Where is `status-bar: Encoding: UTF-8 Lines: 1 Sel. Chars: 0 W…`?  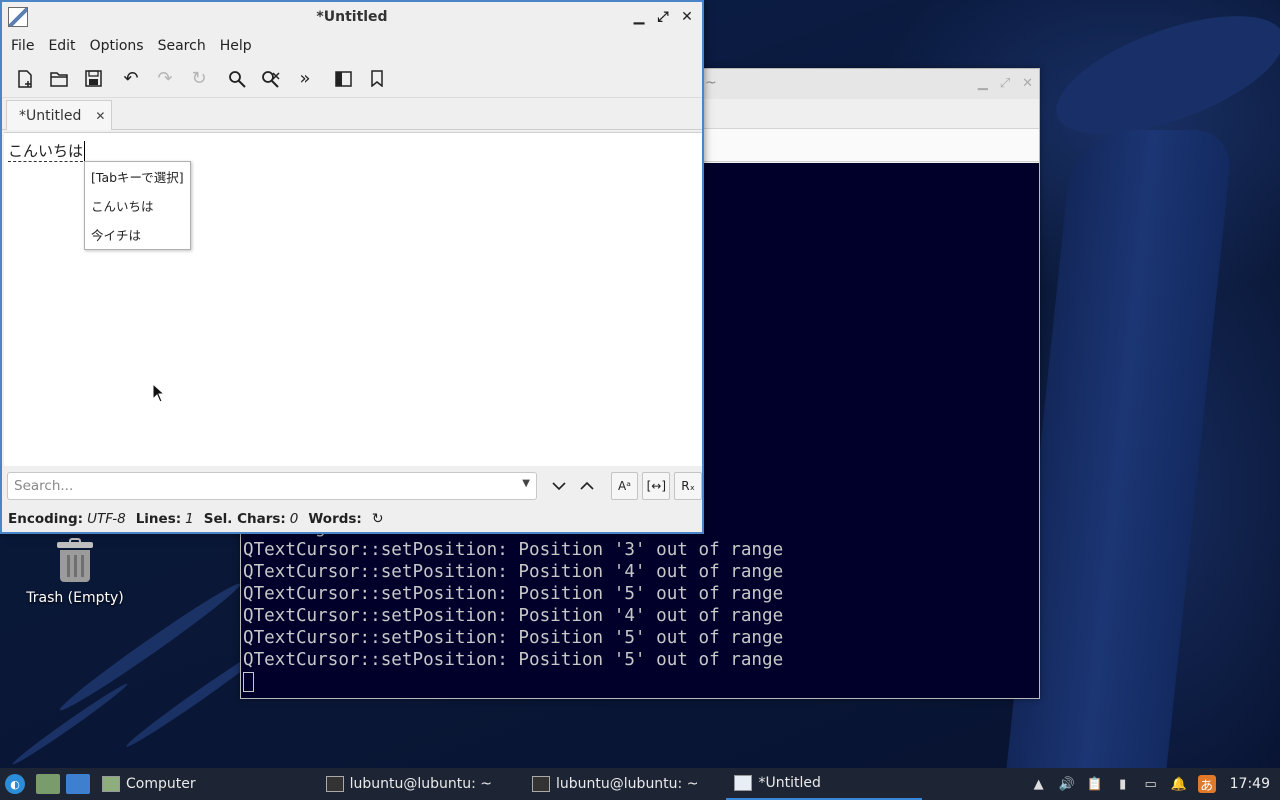 status-bar: Encoding: UTF-8 Lines: 1 Sel. Chars: 0 W… is located at coordinates (353, 519).